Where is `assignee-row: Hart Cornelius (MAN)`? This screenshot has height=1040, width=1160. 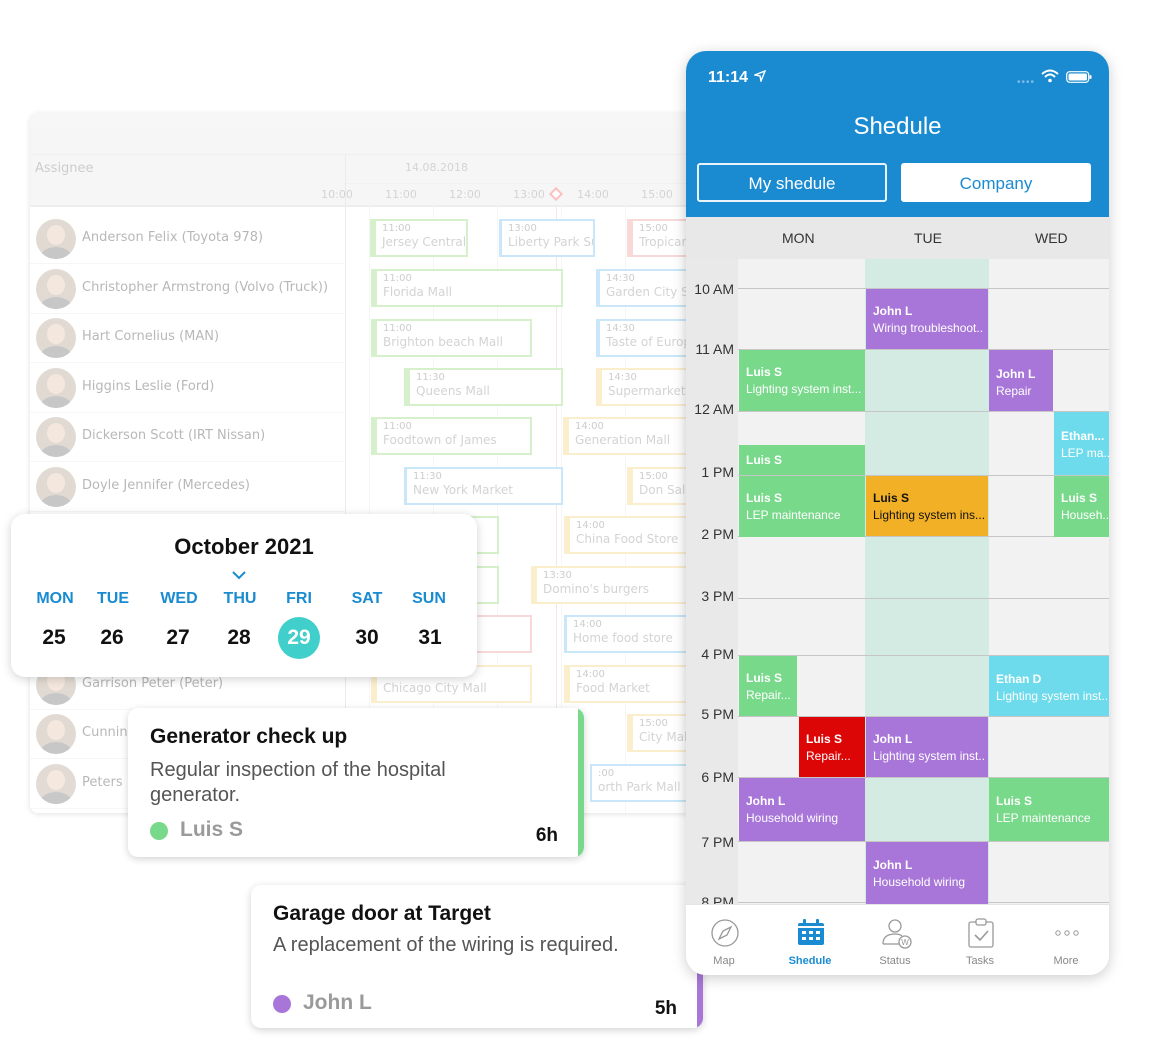 assignee-row: Hart Cornelius (MAN) is located at coordinates (187, 338).